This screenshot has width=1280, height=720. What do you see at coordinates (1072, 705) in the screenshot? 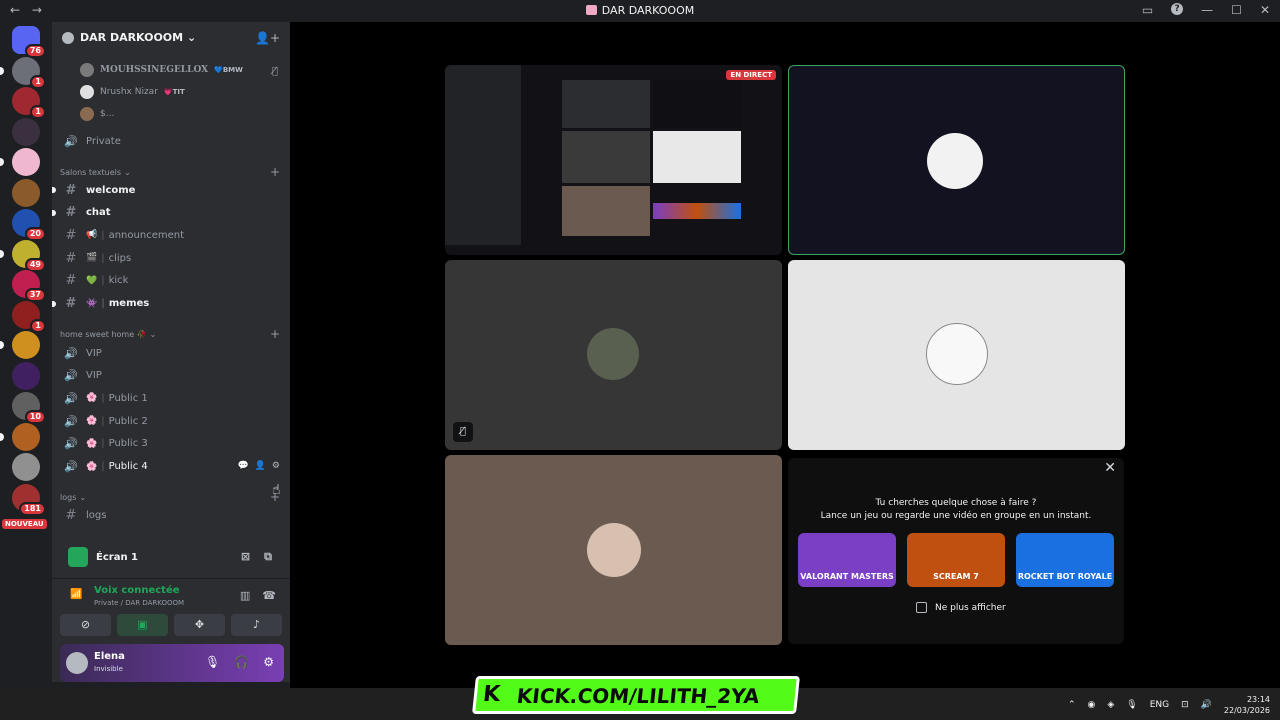
I see `chevron-up-icon: ⌃` at bounding box center [1072, 705].